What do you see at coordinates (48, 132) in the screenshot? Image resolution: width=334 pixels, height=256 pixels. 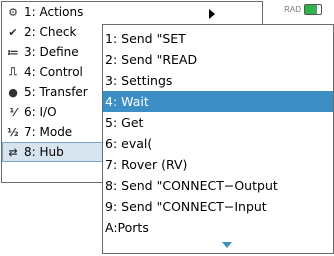 I see `menu-item-label: 7: Mode` at bounding box center [48, 132].